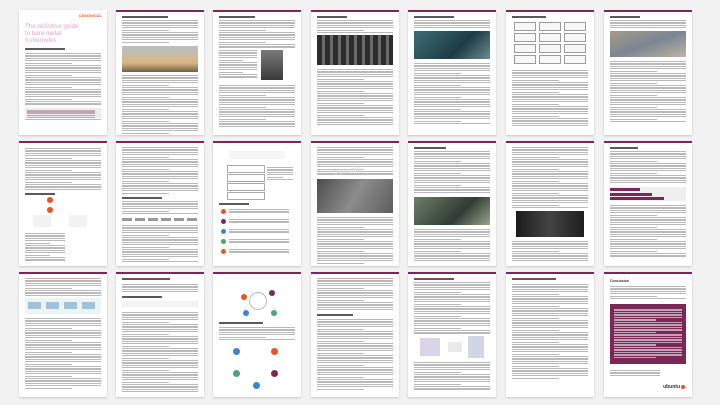  What do you see at coordinates (160, 72) in the screenshot?
I see `document-page` at bounding box center [160, 72].